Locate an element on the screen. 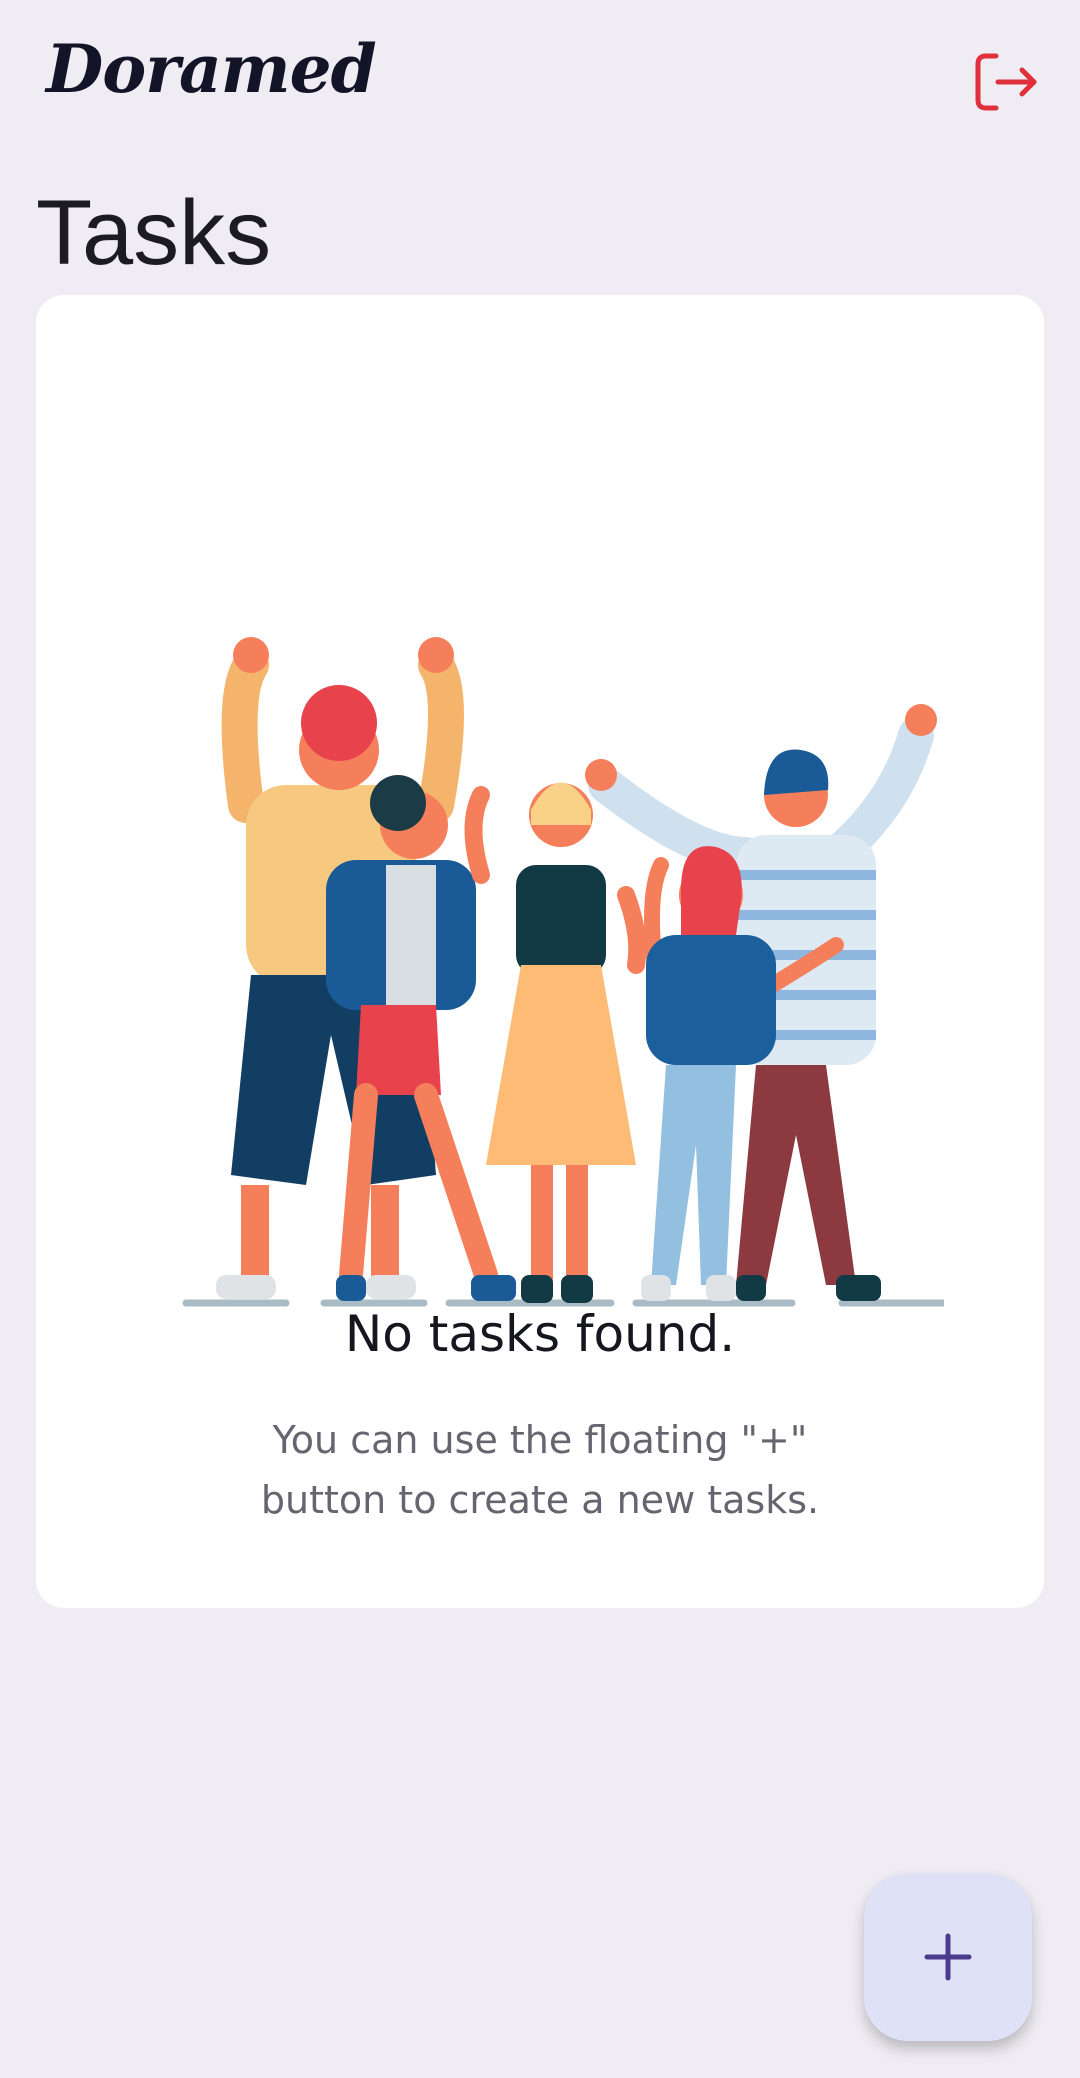 Image resolution: width=1080 pixels, height=2078 pixels. person-middle is located at coordinates (555, 1042).